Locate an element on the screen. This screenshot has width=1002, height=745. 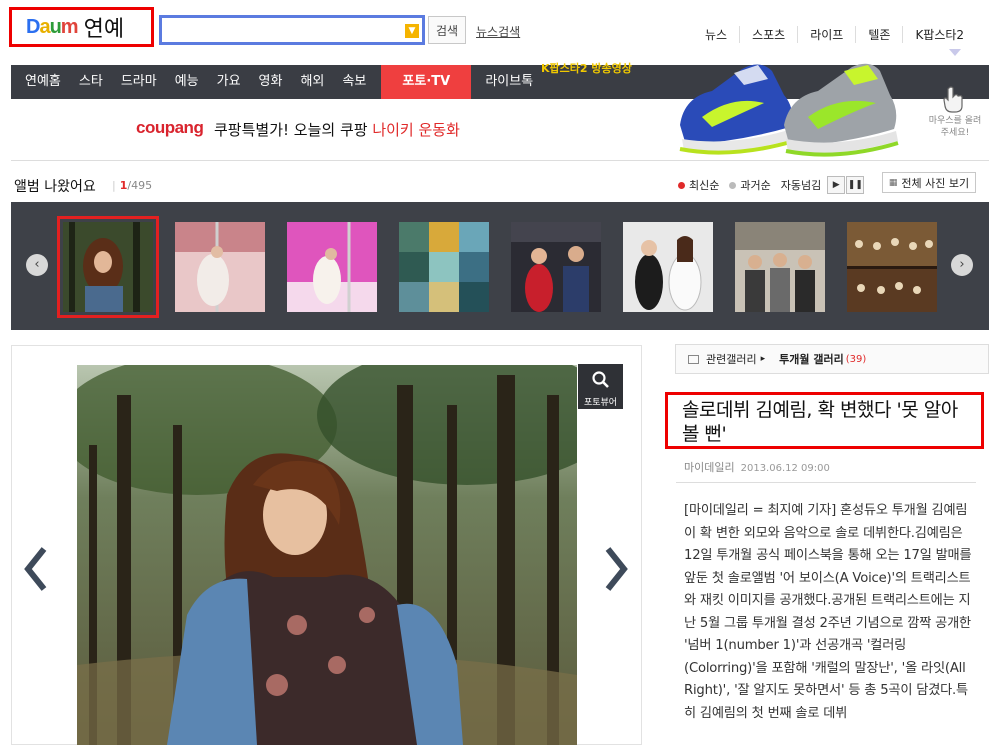
search-dropdown-icon: ▼ is located at coordinates (412, 31).